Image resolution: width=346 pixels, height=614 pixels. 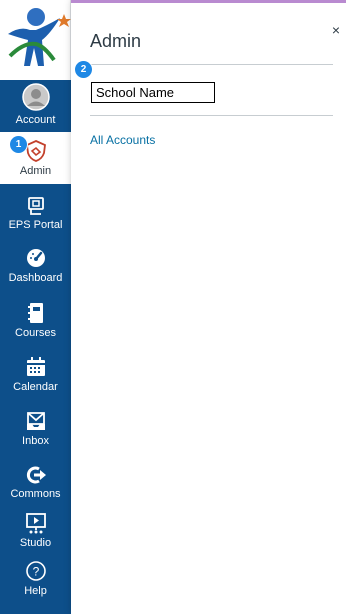 I want to click on nav-item-label: Dashboard, so click(x=35, y=278).